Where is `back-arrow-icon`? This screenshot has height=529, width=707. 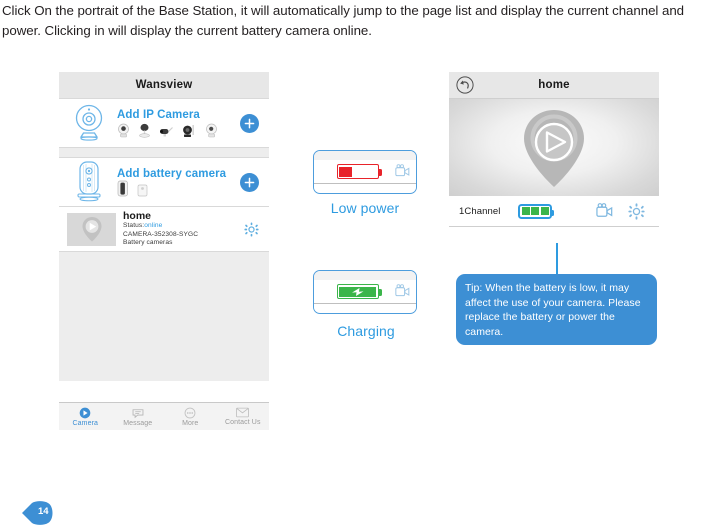
back-arrow-icon is located at coordinates (465, 85).